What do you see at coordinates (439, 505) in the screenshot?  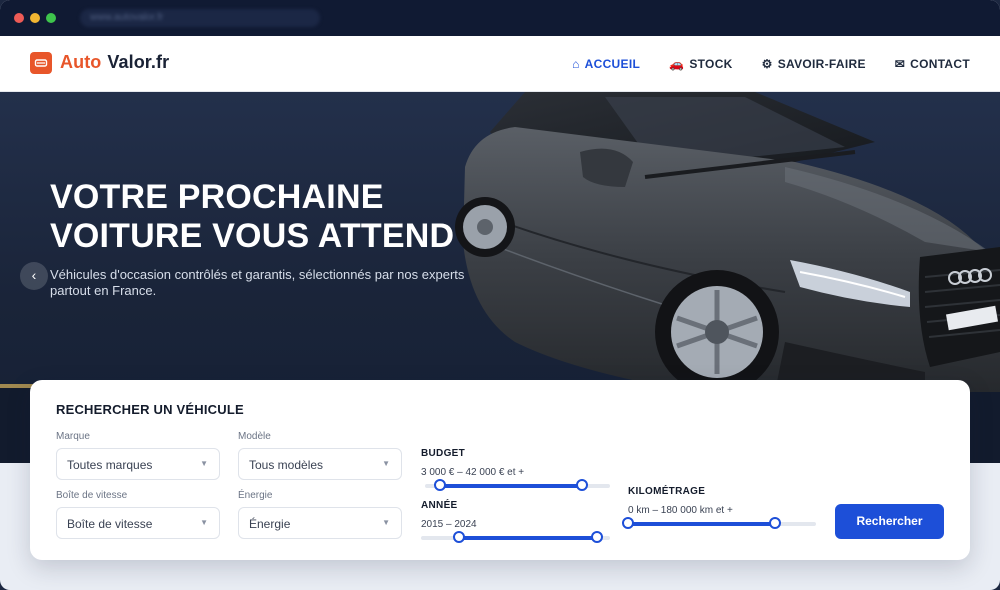 I see `year-label: ANNÉE` at bounding box center [439, 505].